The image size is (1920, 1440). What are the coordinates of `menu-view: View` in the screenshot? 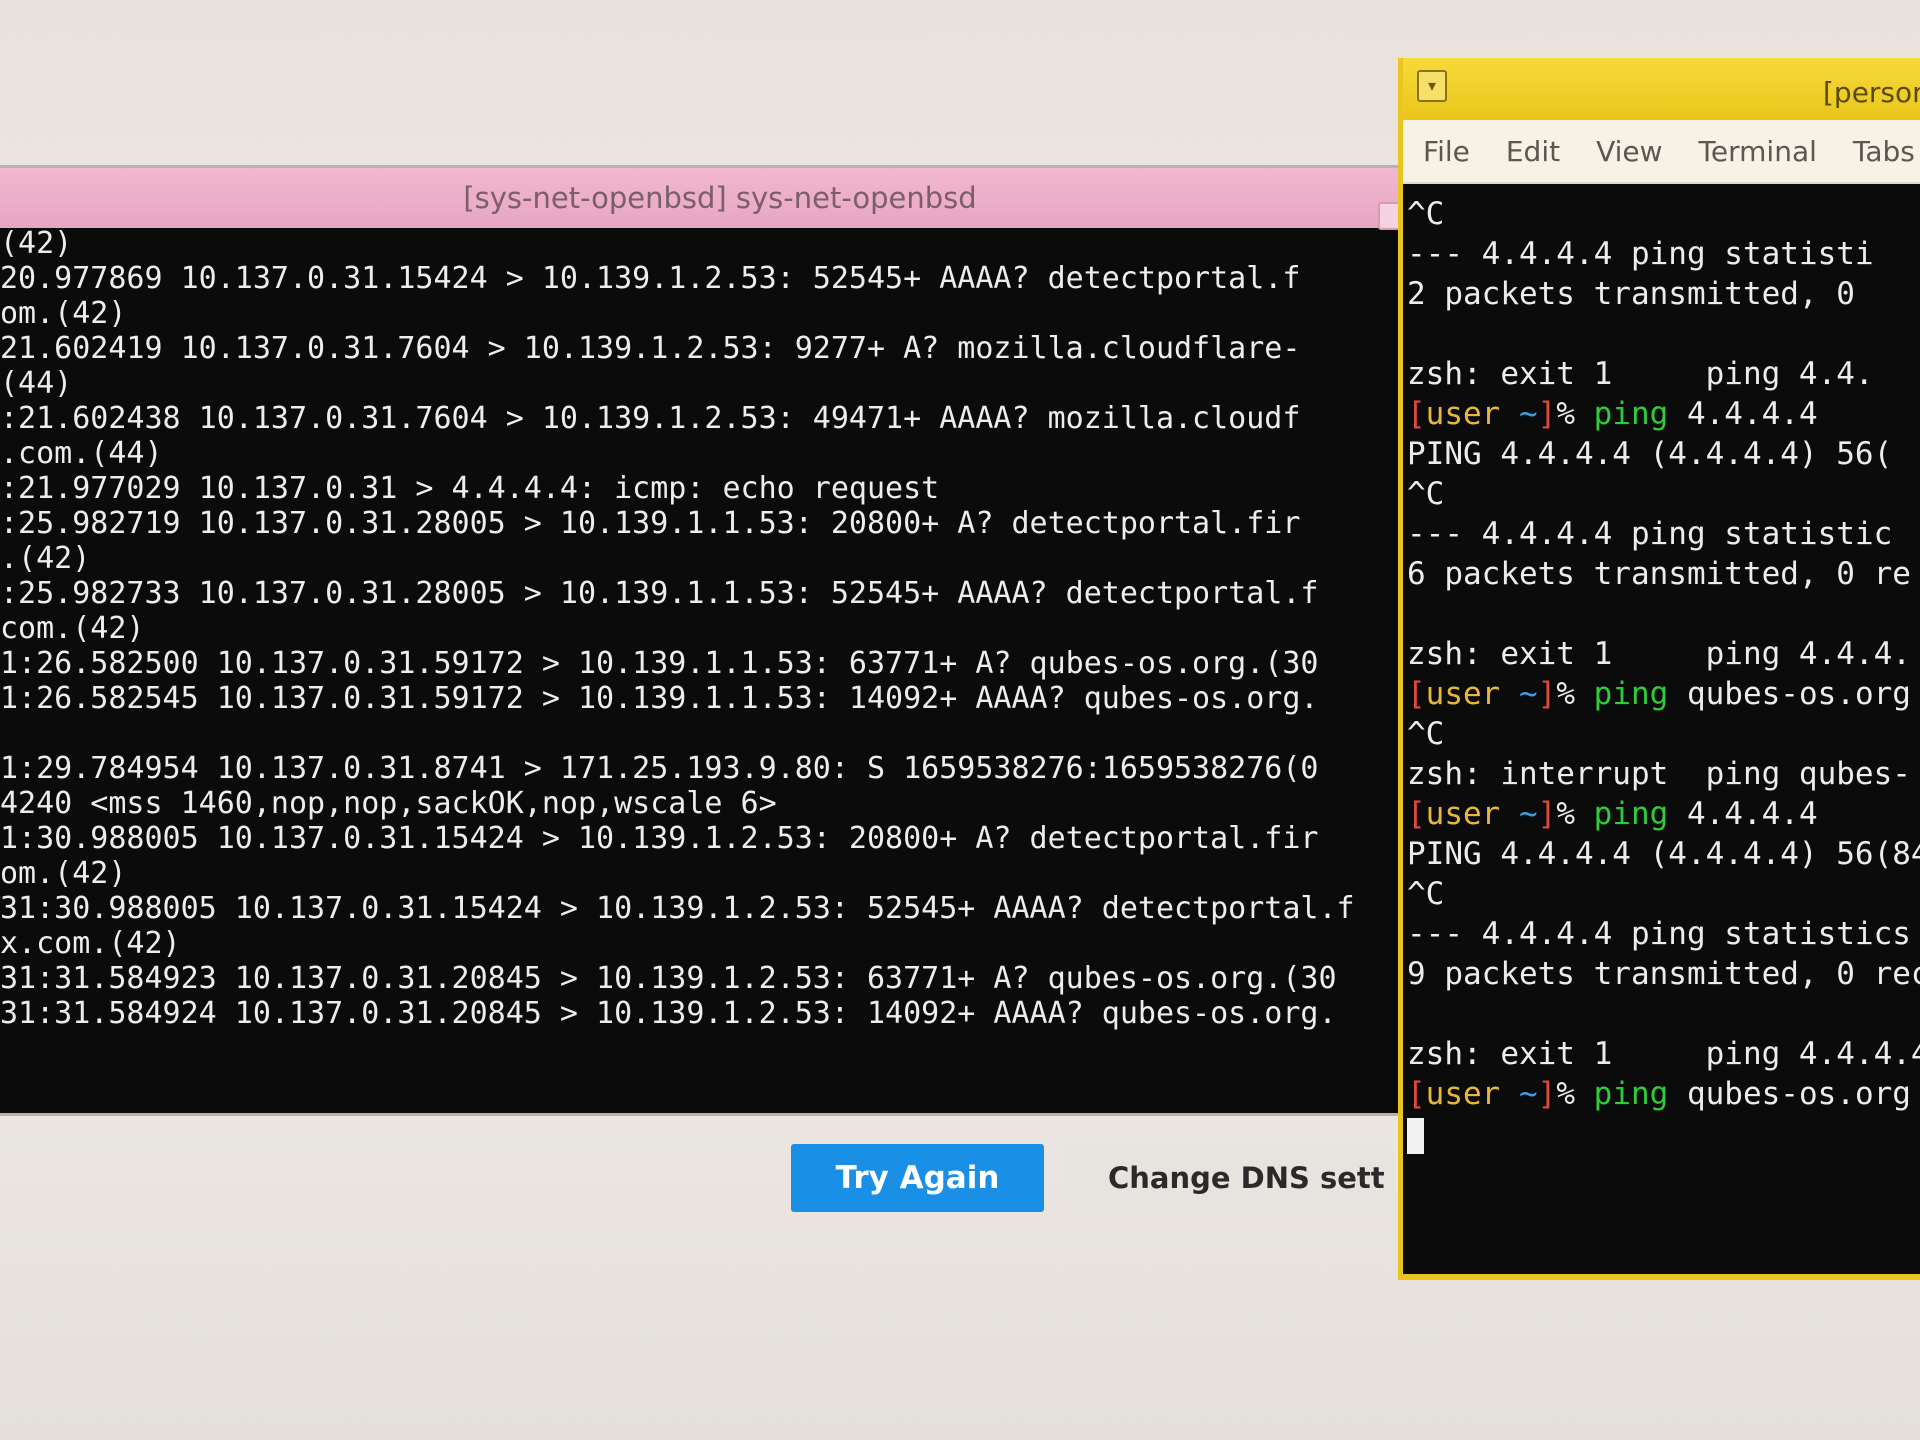 It's located at (1629, 151).